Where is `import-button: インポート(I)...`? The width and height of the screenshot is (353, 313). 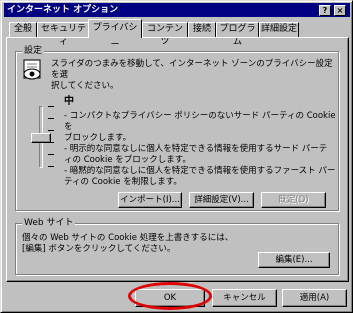
import-button: インポート(I)... is located at coordinates (150, 200).